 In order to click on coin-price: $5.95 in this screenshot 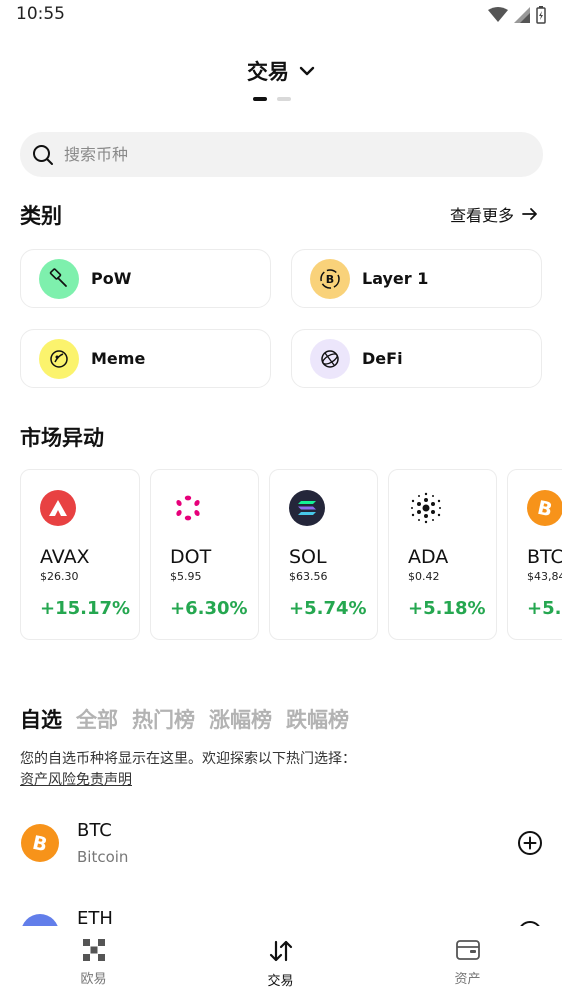, I will do `click(186, 576)`.